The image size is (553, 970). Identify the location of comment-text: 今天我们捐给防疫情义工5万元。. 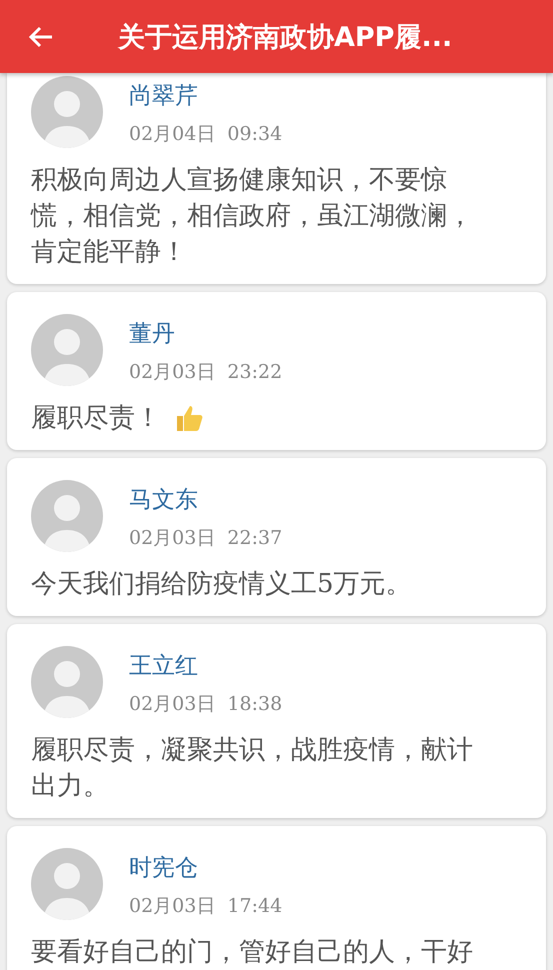
(221, 584).